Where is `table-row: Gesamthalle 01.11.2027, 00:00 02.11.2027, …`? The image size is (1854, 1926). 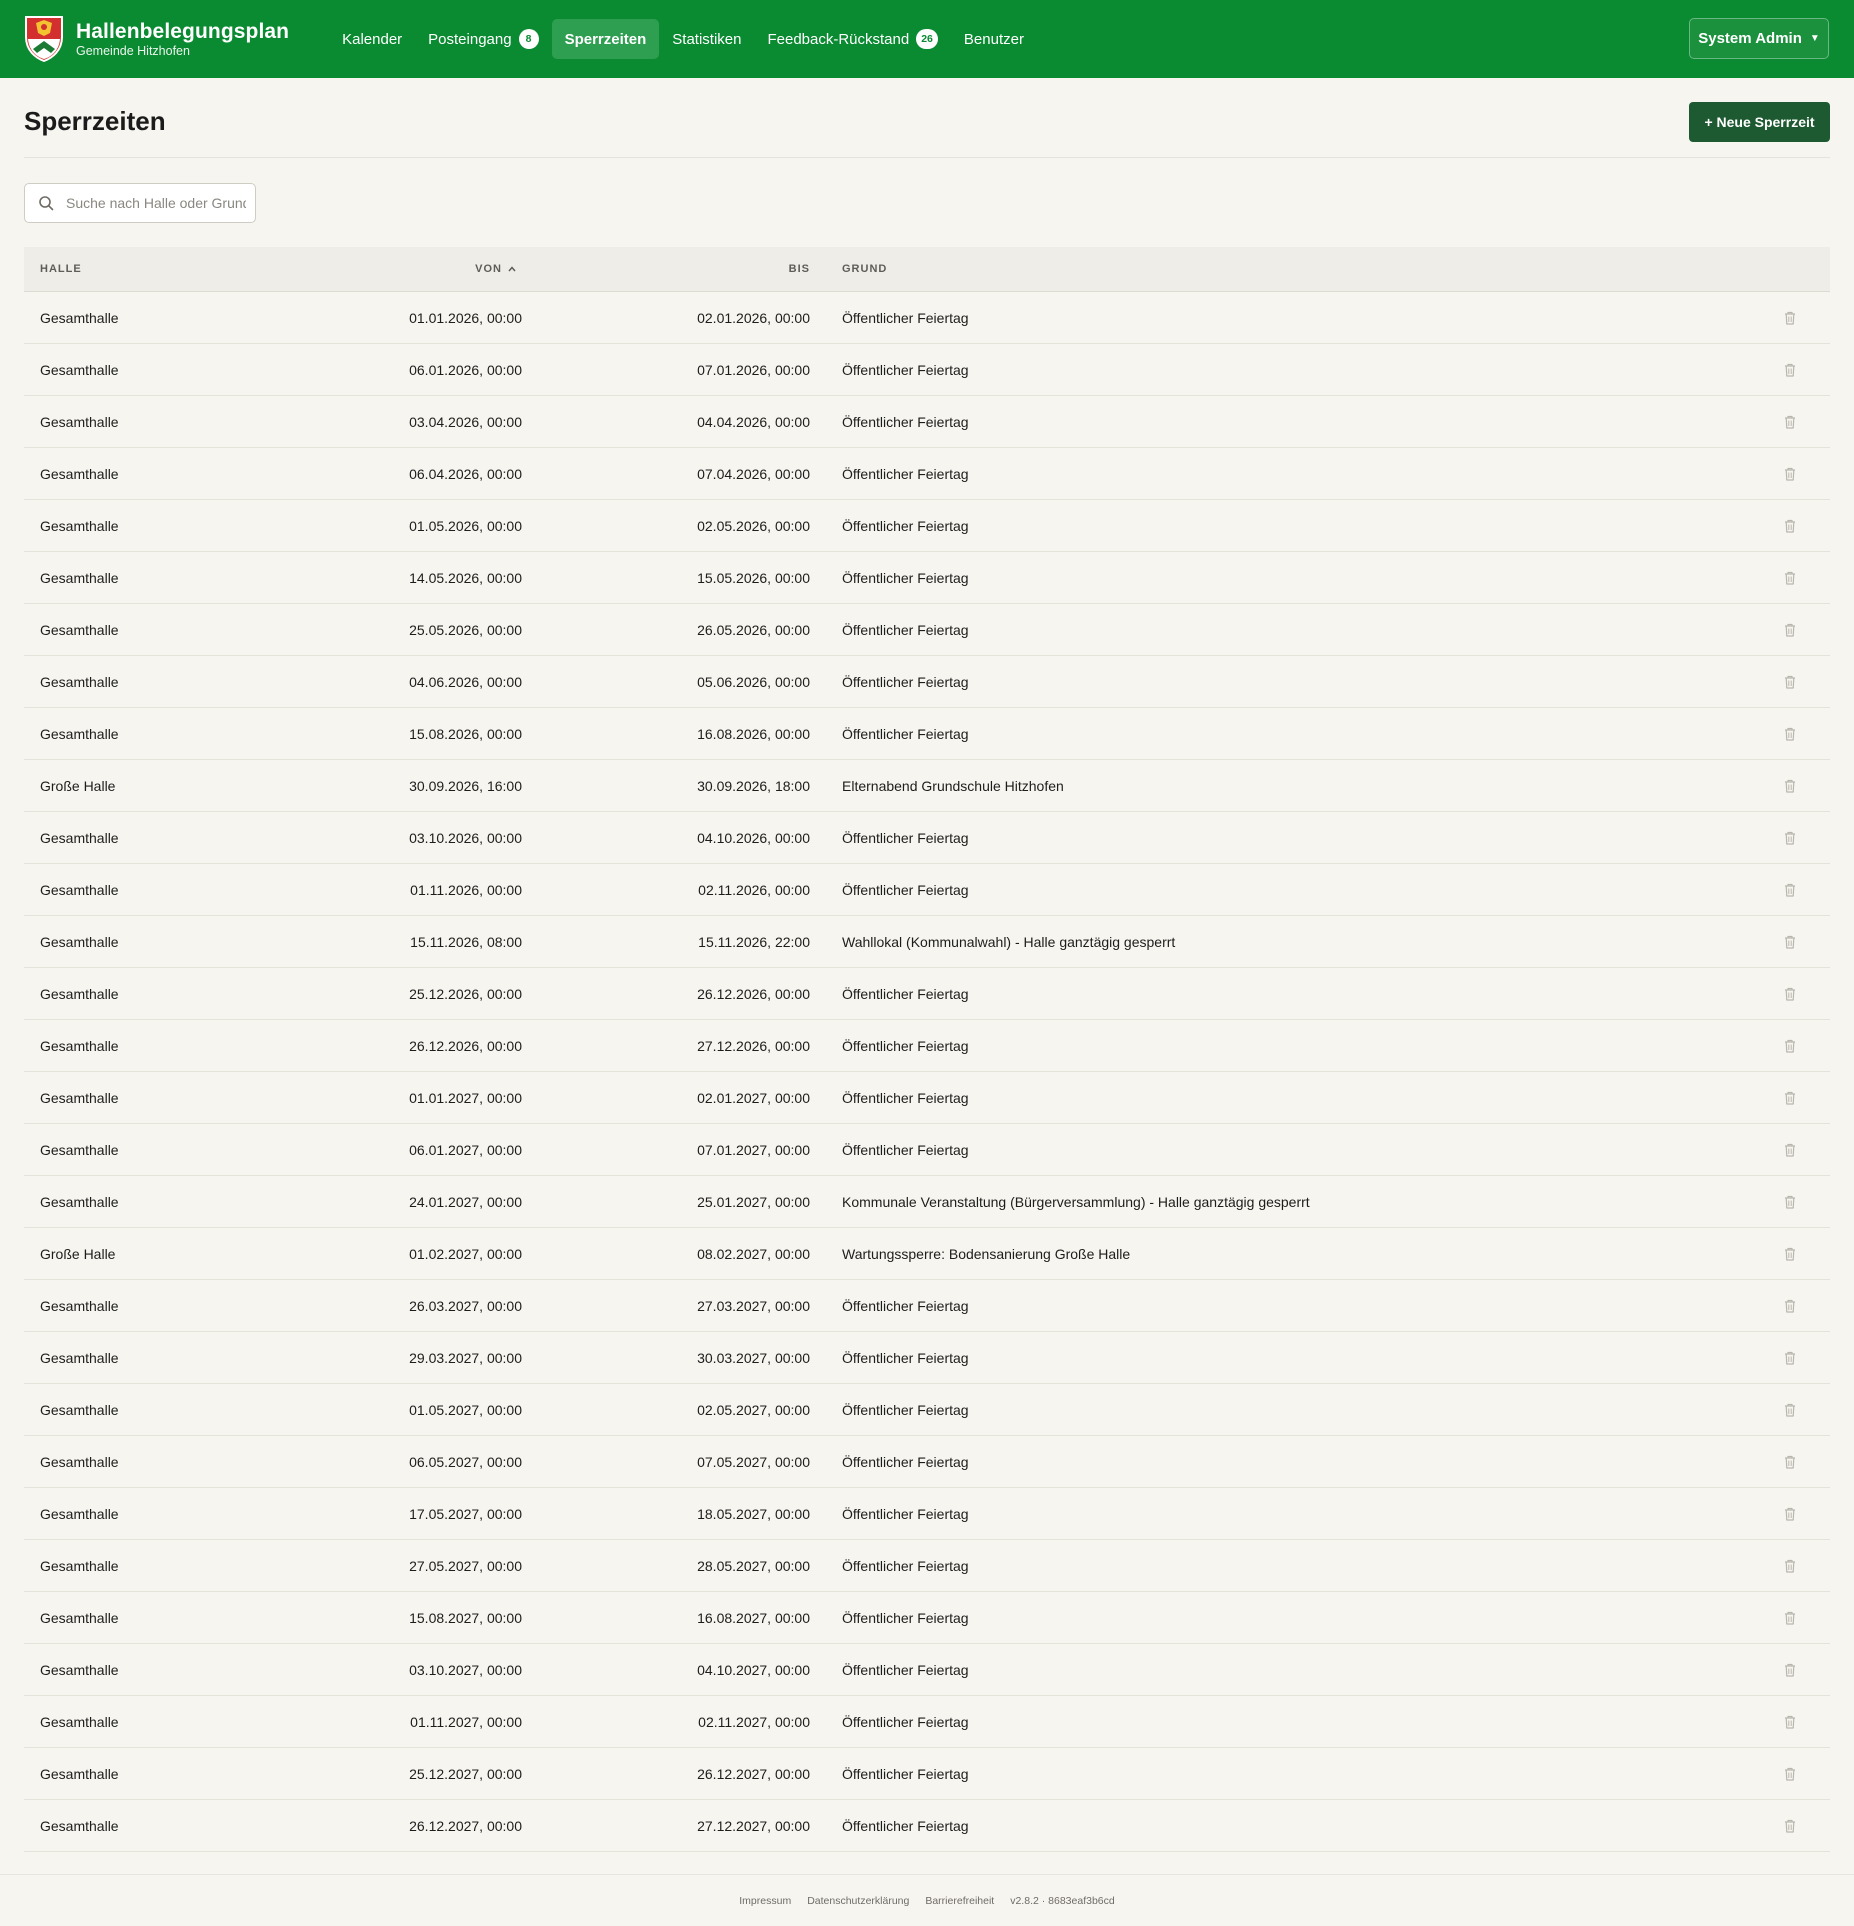 table-row: Gesamthalle 01.11.2027, 00:00 02.11.2027, … is located at coordinates (927, 1722).